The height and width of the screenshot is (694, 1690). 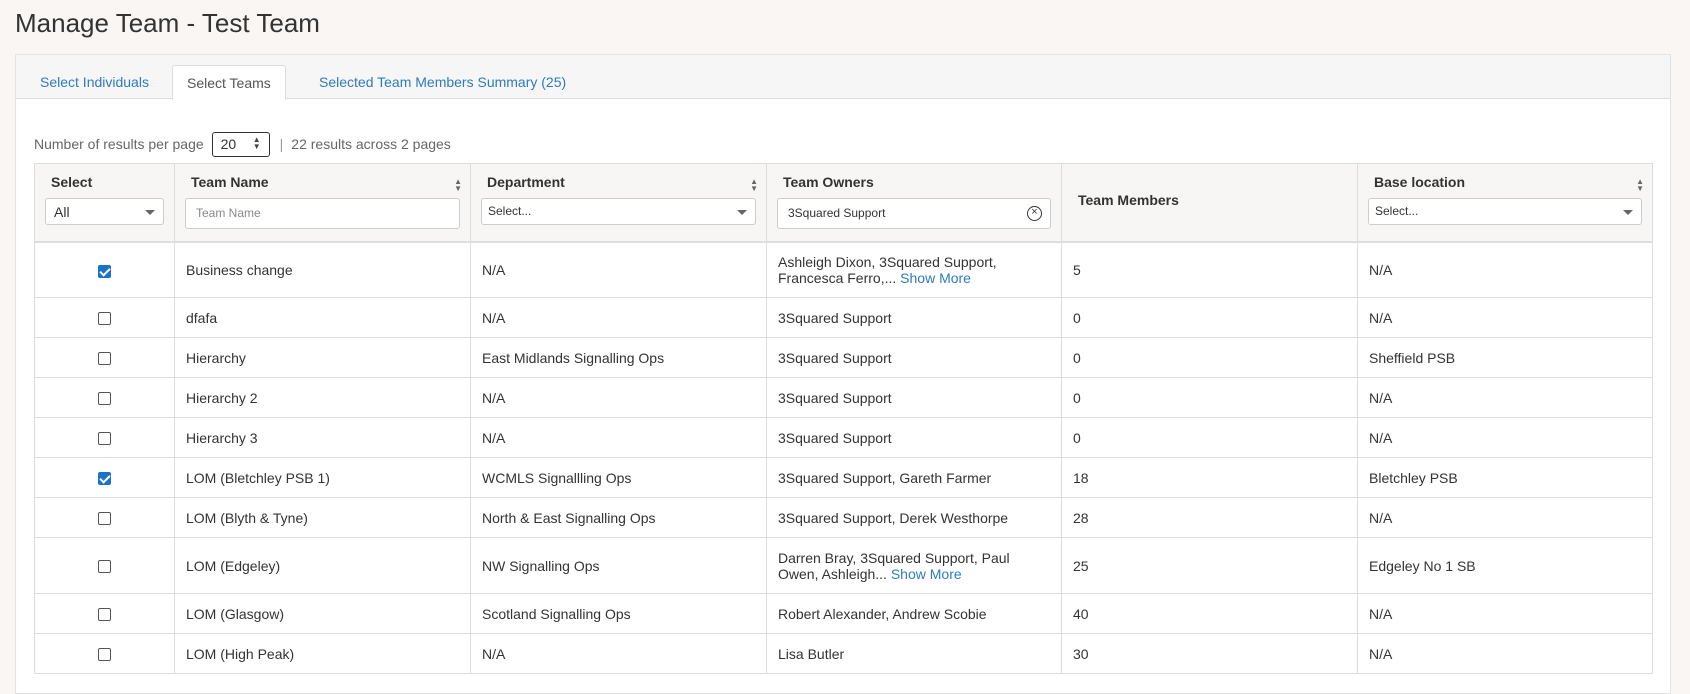 What do you see at coordinates (322, 397) in the screenshot?
I see `team-name-cell: Hierarchy 2` at bounding box center [322, 397].